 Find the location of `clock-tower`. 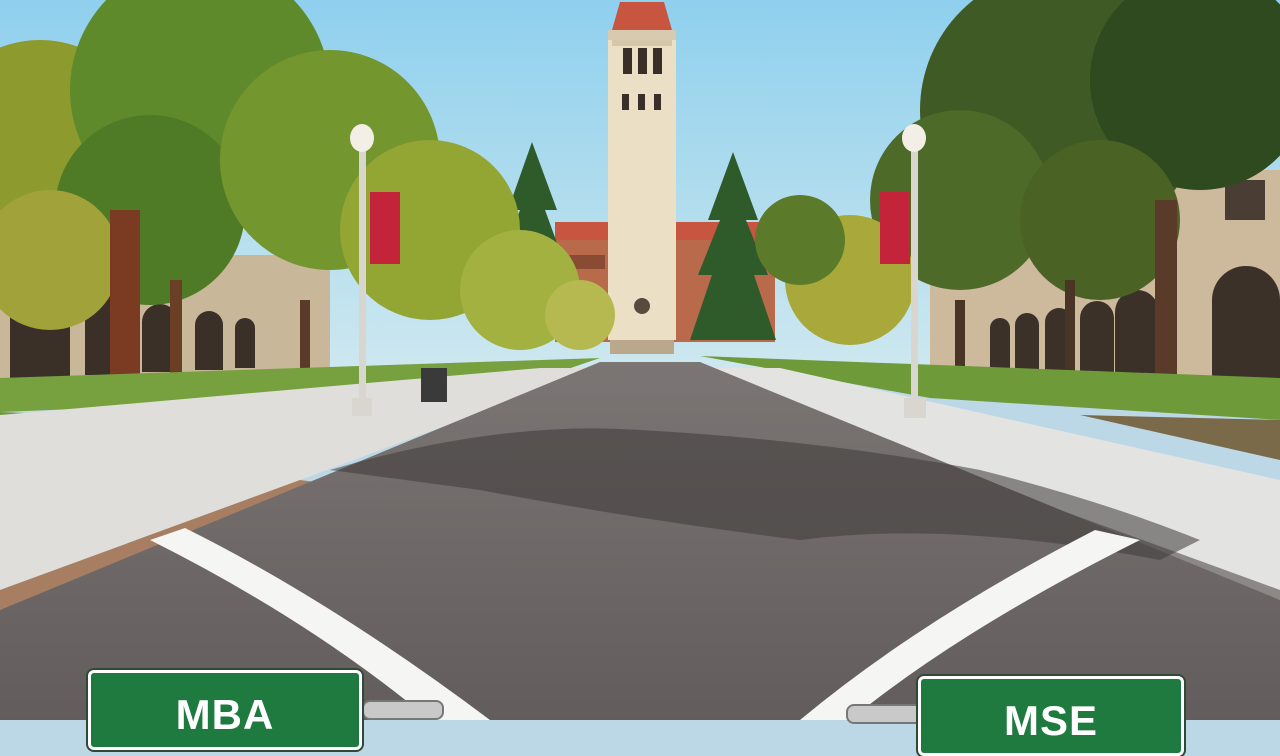

clock-tower is located at coordinates (642, 178).